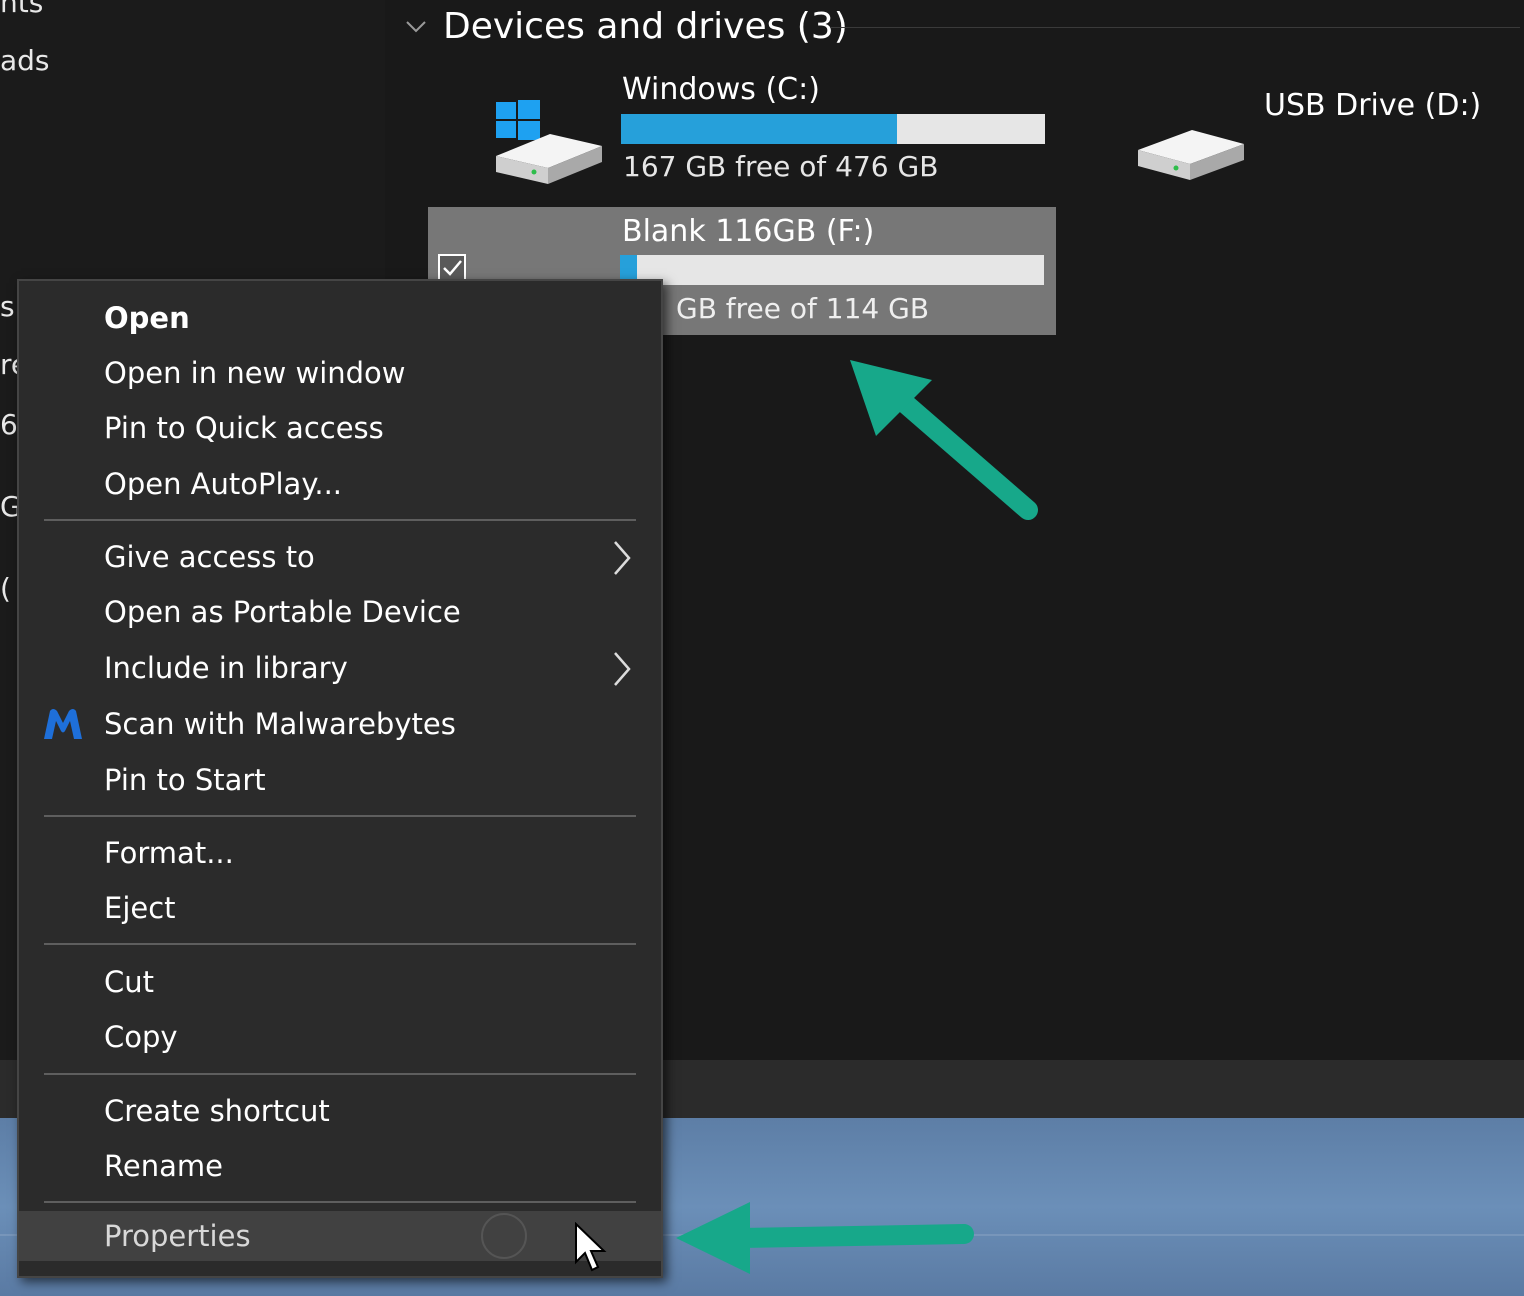 The width and height of the screenshot is (1524, 1296). What do you see at coordinates (209, 557) in the screenshot?
I see `menu-item-label: Give access to` at bounding box center [209, 557].